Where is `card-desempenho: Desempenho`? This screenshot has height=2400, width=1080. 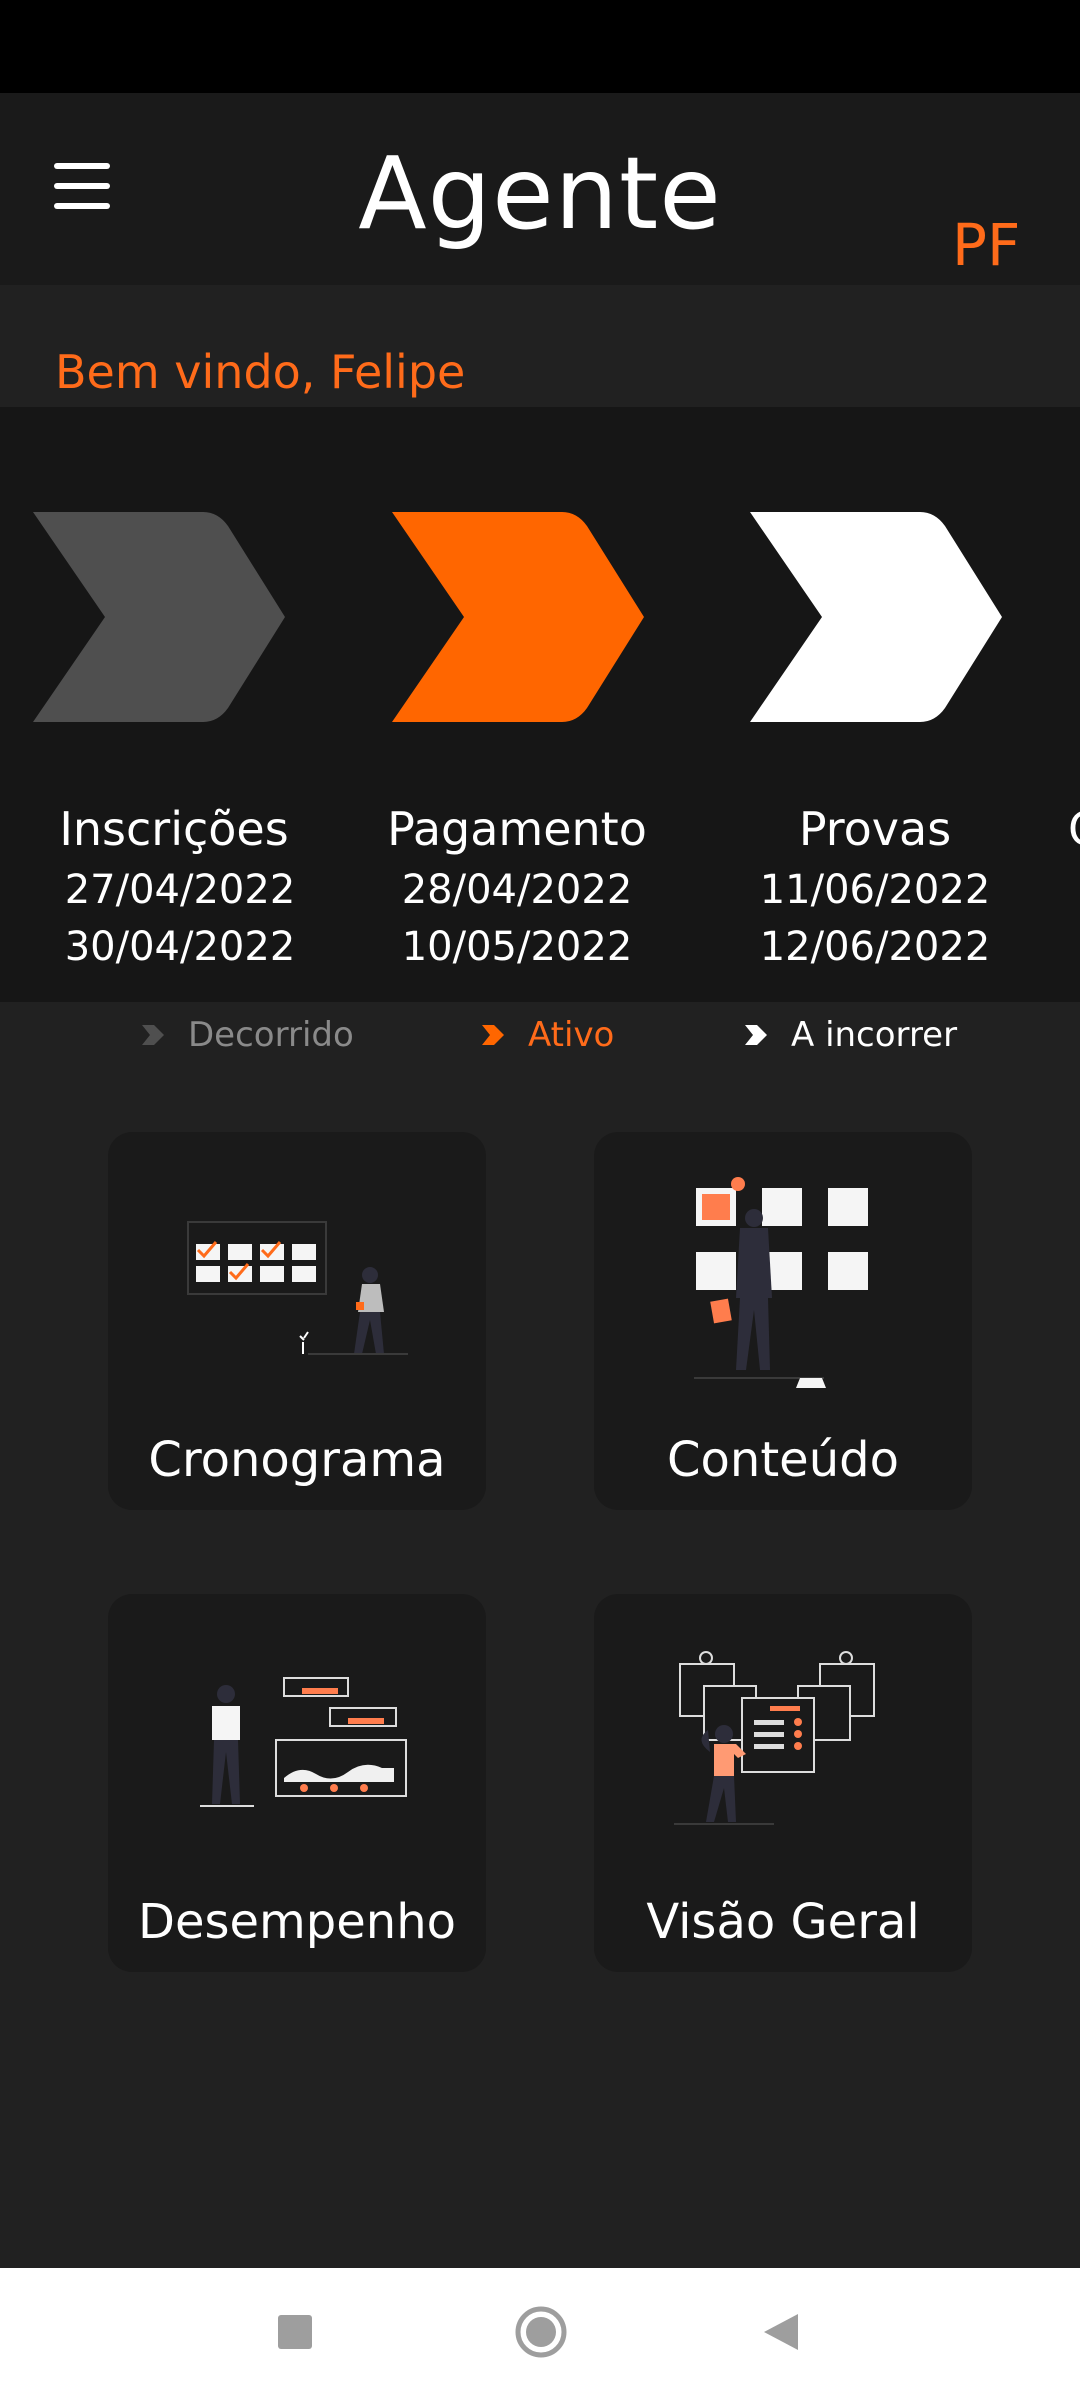 card-desempenho: Desempenho is located at coordinates (297, 1783).